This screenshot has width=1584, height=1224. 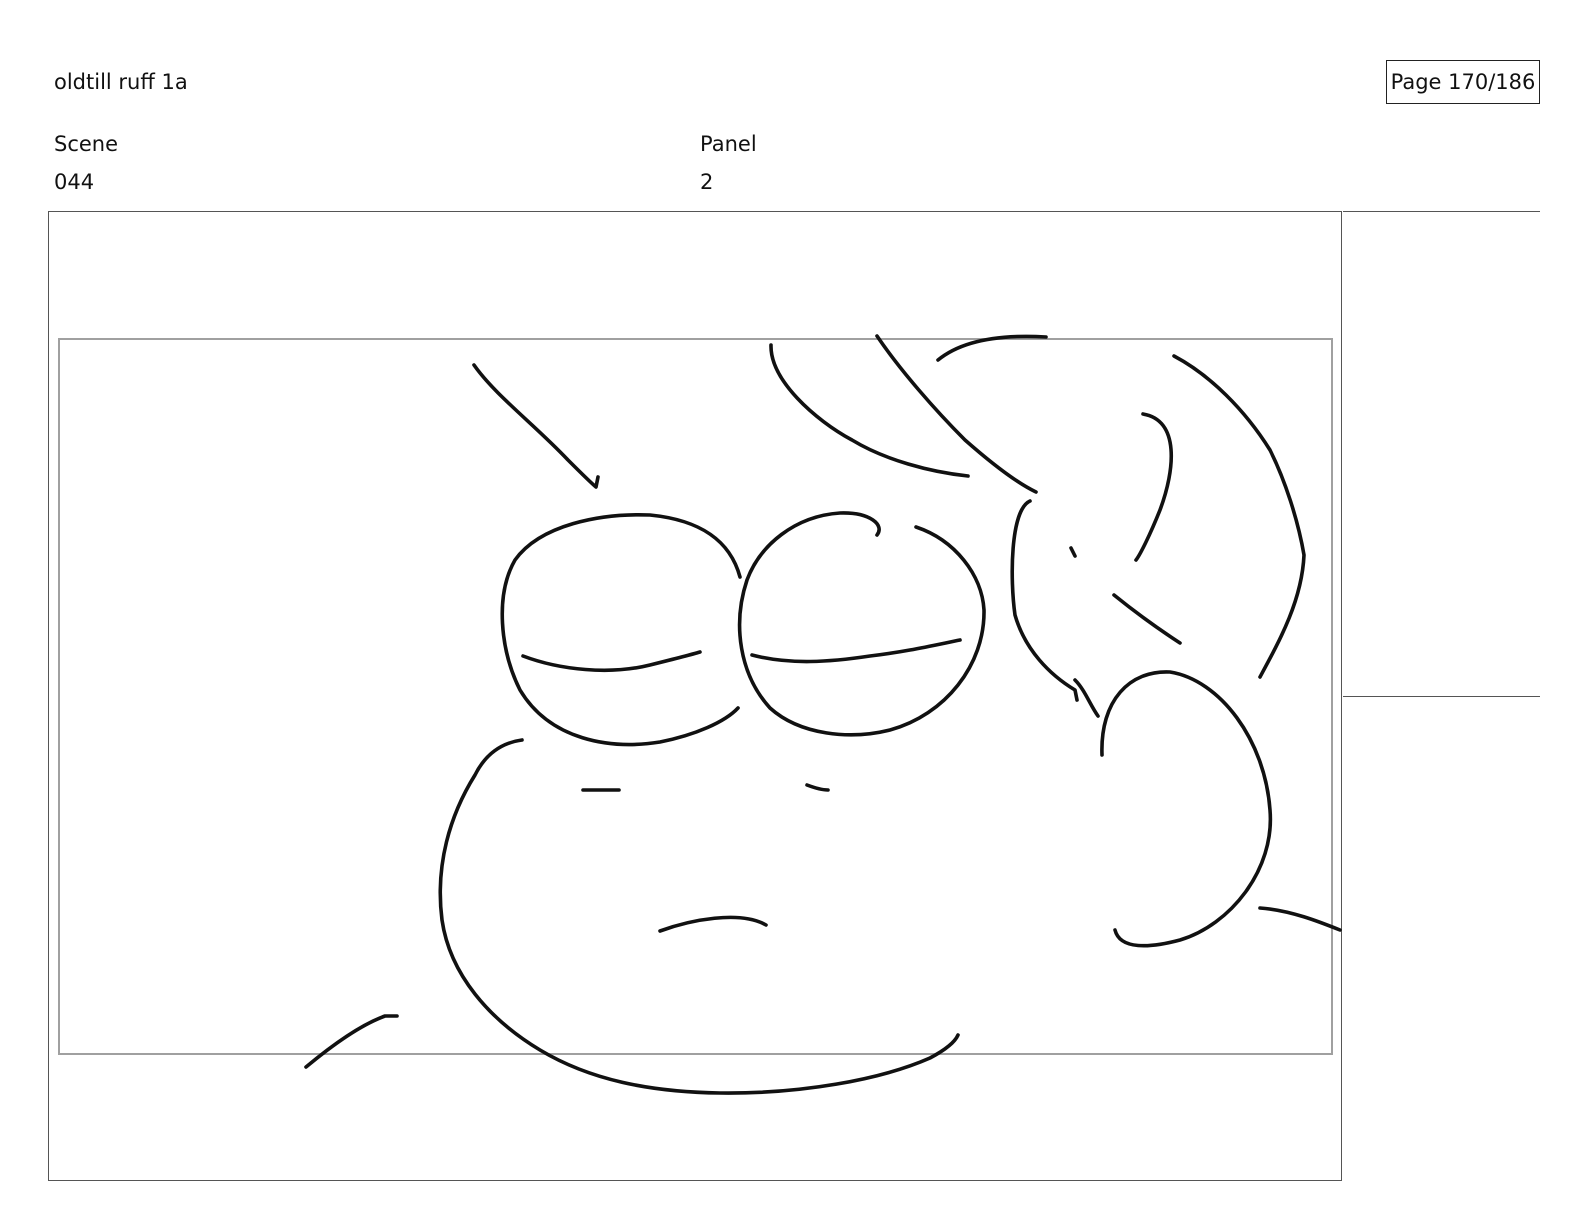 I want to click on chin-outline, so click(x=699, y=916).